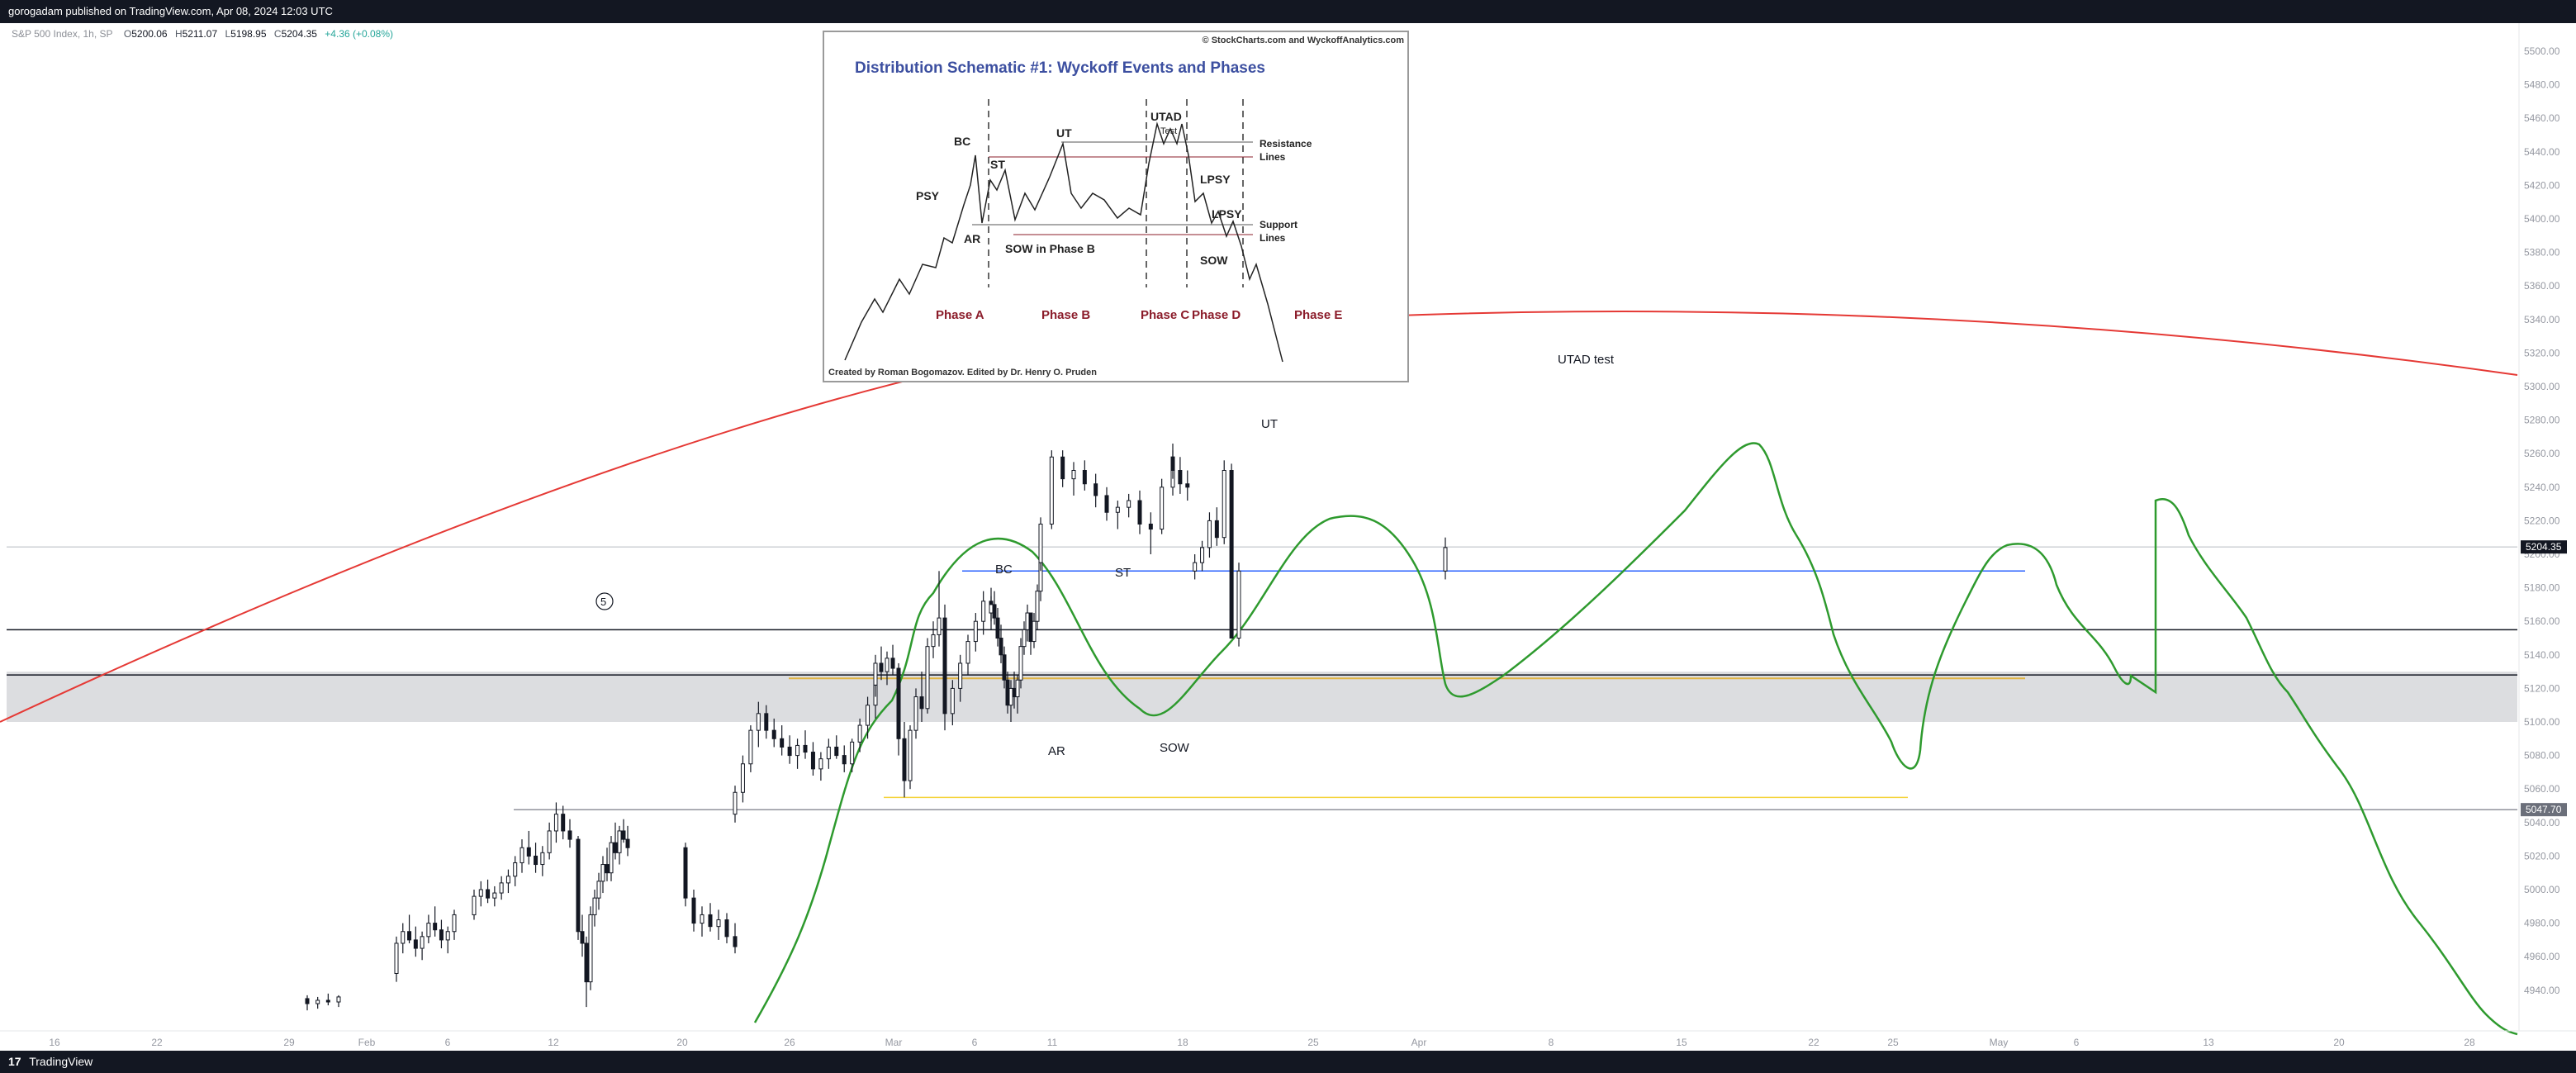  I want to click on legend-symbol: S&P 500 Index, 1h, SP, so click(63, 34).